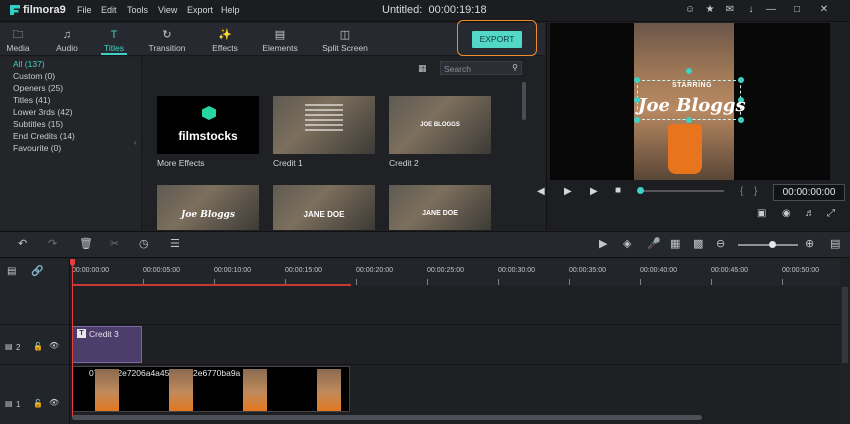 This screenshot has width=850, height=424. I want to click on undo-icon: ↶, so click(22, 243).